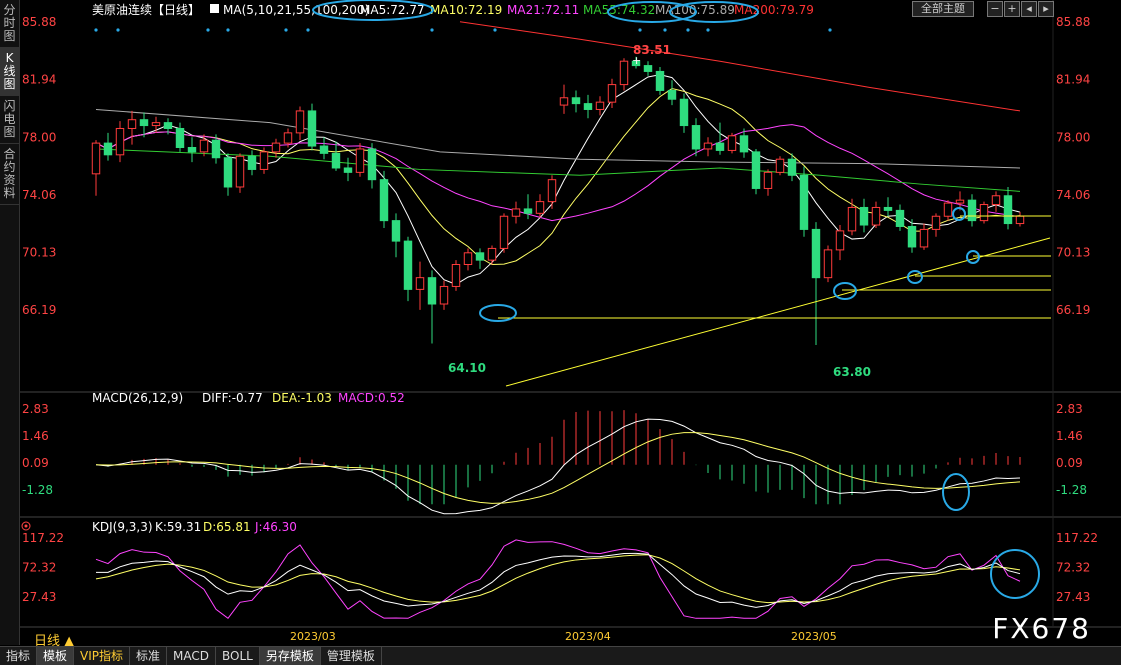 Image resolution: width=1121 pixels, height=665 pixels. What do you see at coordinates (558, 466) in the screenshot?
I see `diff-line` at bounding box center [558, 466].